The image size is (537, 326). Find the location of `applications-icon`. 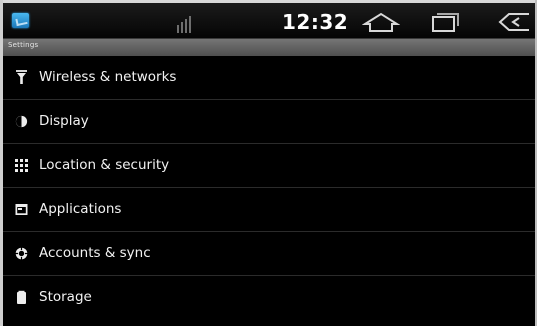

applications-icon is located at coordinates (21, 209).